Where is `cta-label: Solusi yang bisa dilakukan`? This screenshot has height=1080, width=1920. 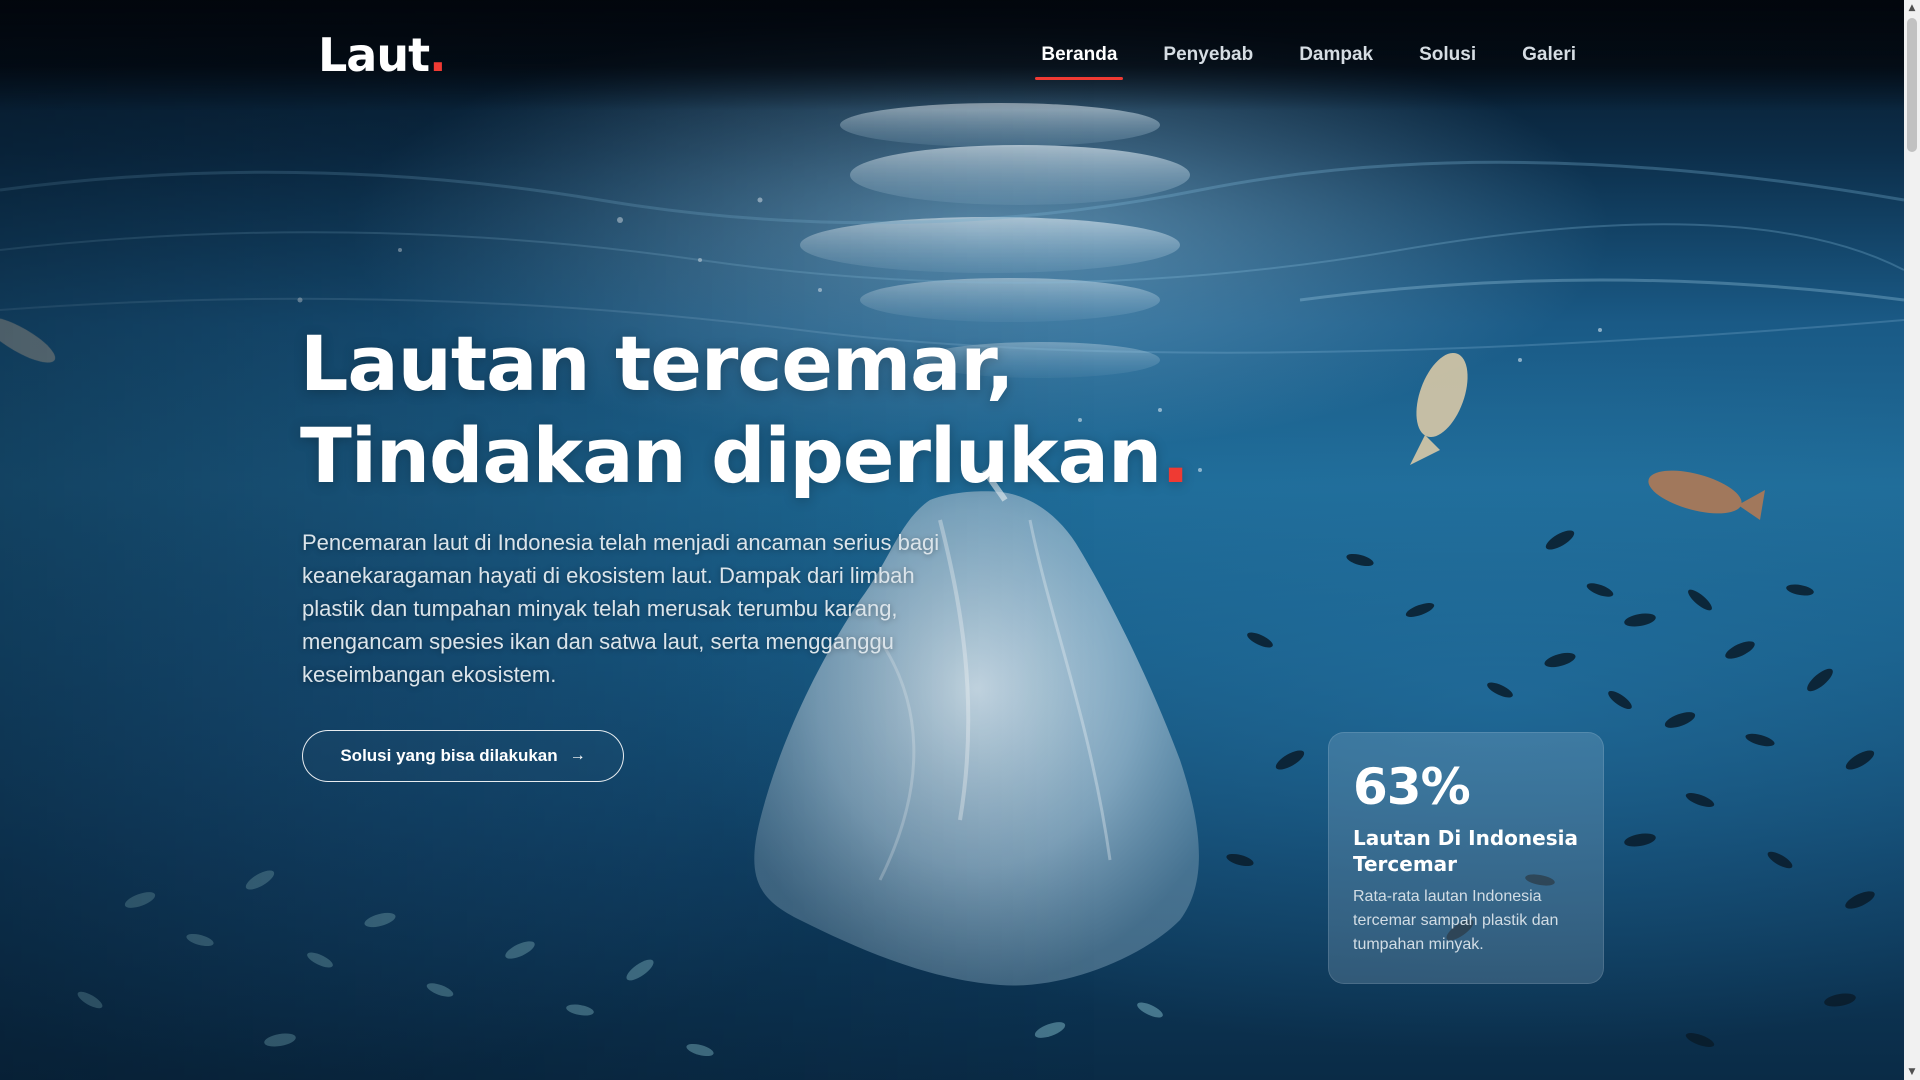
cta-label: Solusi yang bisa dilakukan is located at coordinates (449, 755).